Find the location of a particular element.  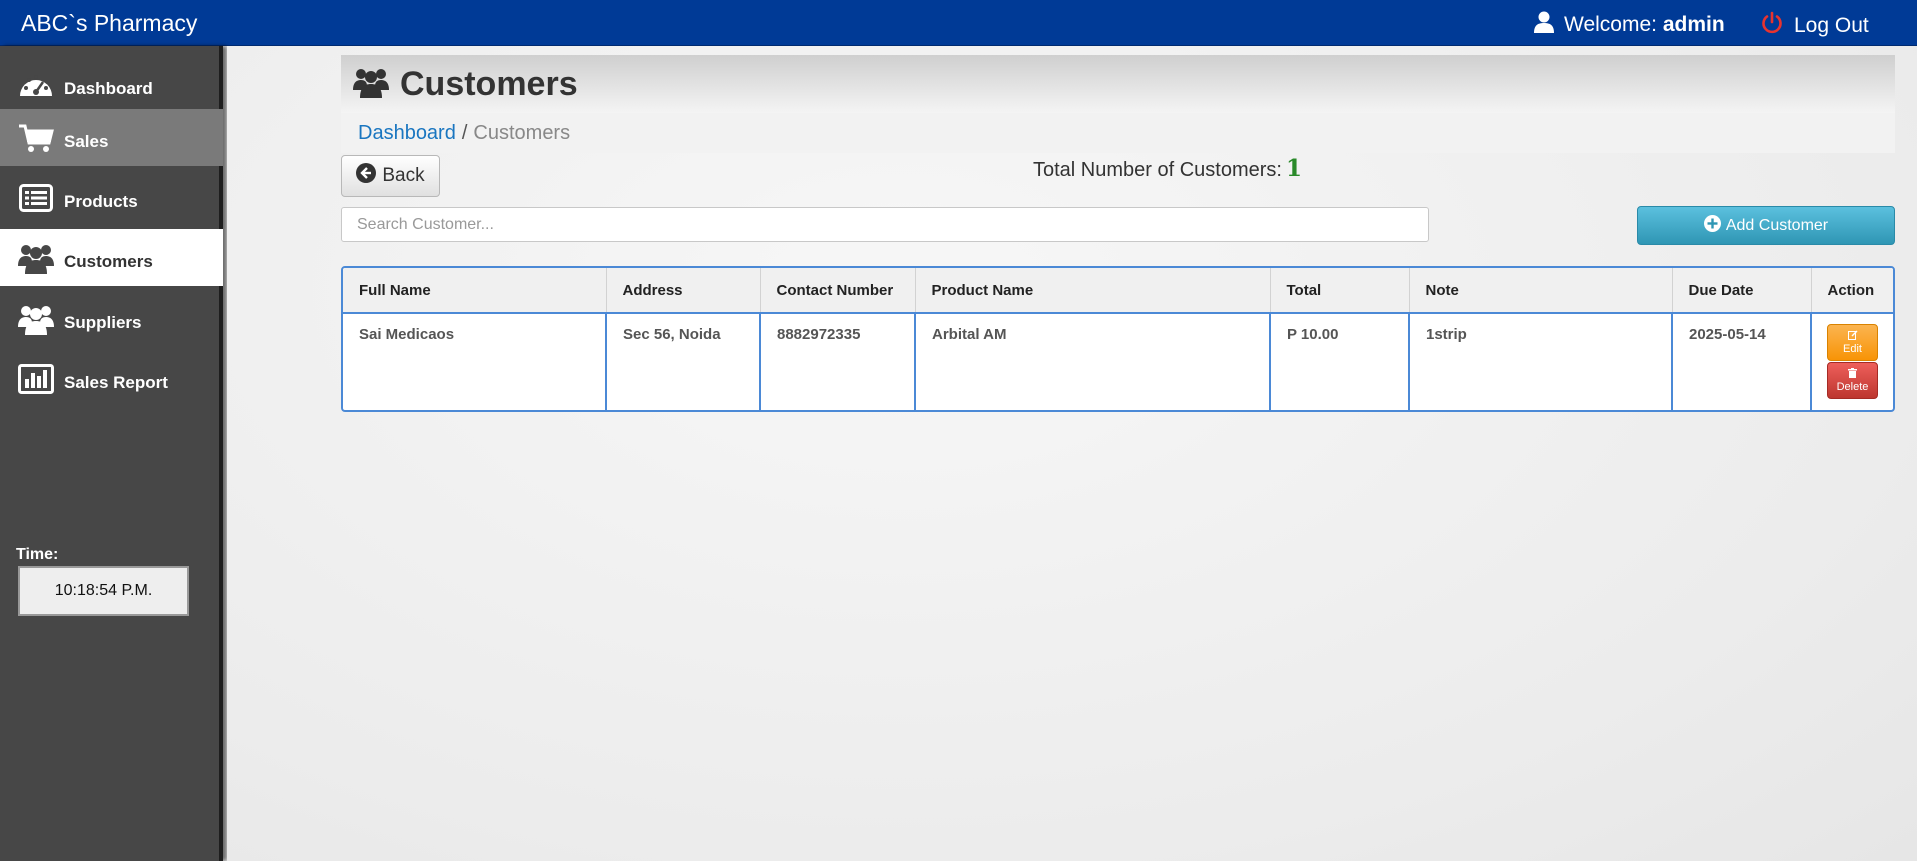

cell-product: Arbital AM is located at coordinates (1093, 361).